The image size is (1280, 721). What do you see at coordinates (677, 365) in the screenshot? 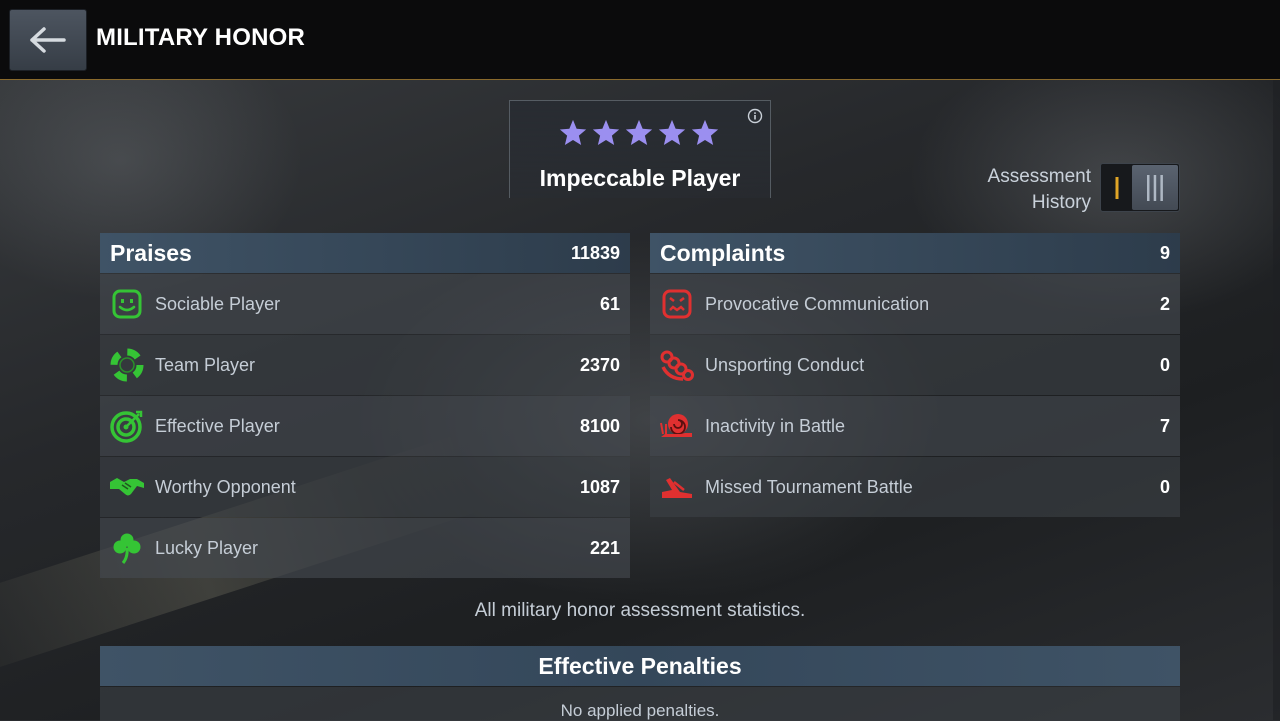
I see `brass-knuckles-icon` at bounding box center [677, 365].